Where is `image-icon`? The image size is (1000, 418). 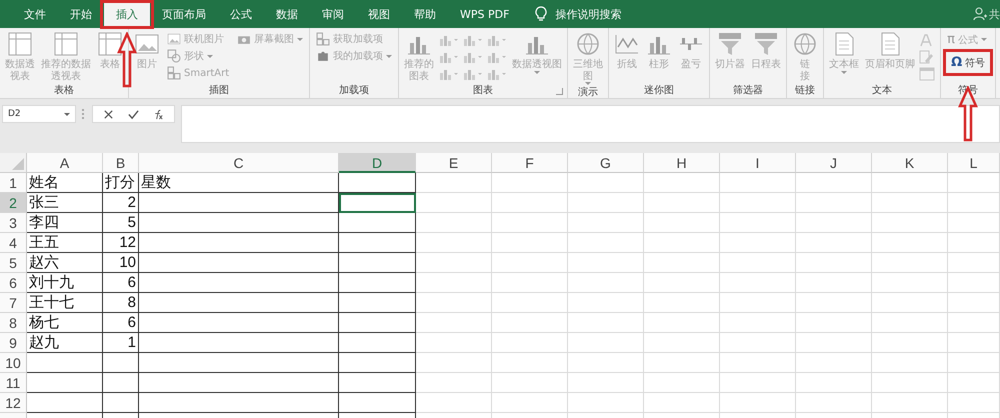
image-icon is located at coordinates (174, 39).